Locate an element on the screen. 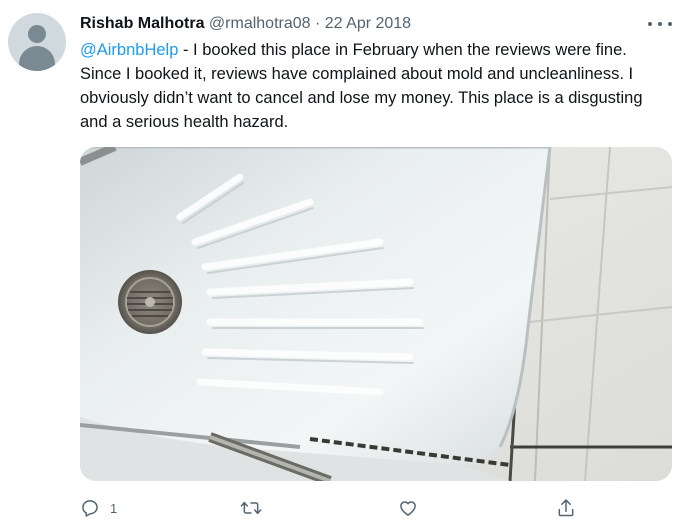 The image size is (680, 528). tweet-actions: 1 is located at coordinates (376, 508).